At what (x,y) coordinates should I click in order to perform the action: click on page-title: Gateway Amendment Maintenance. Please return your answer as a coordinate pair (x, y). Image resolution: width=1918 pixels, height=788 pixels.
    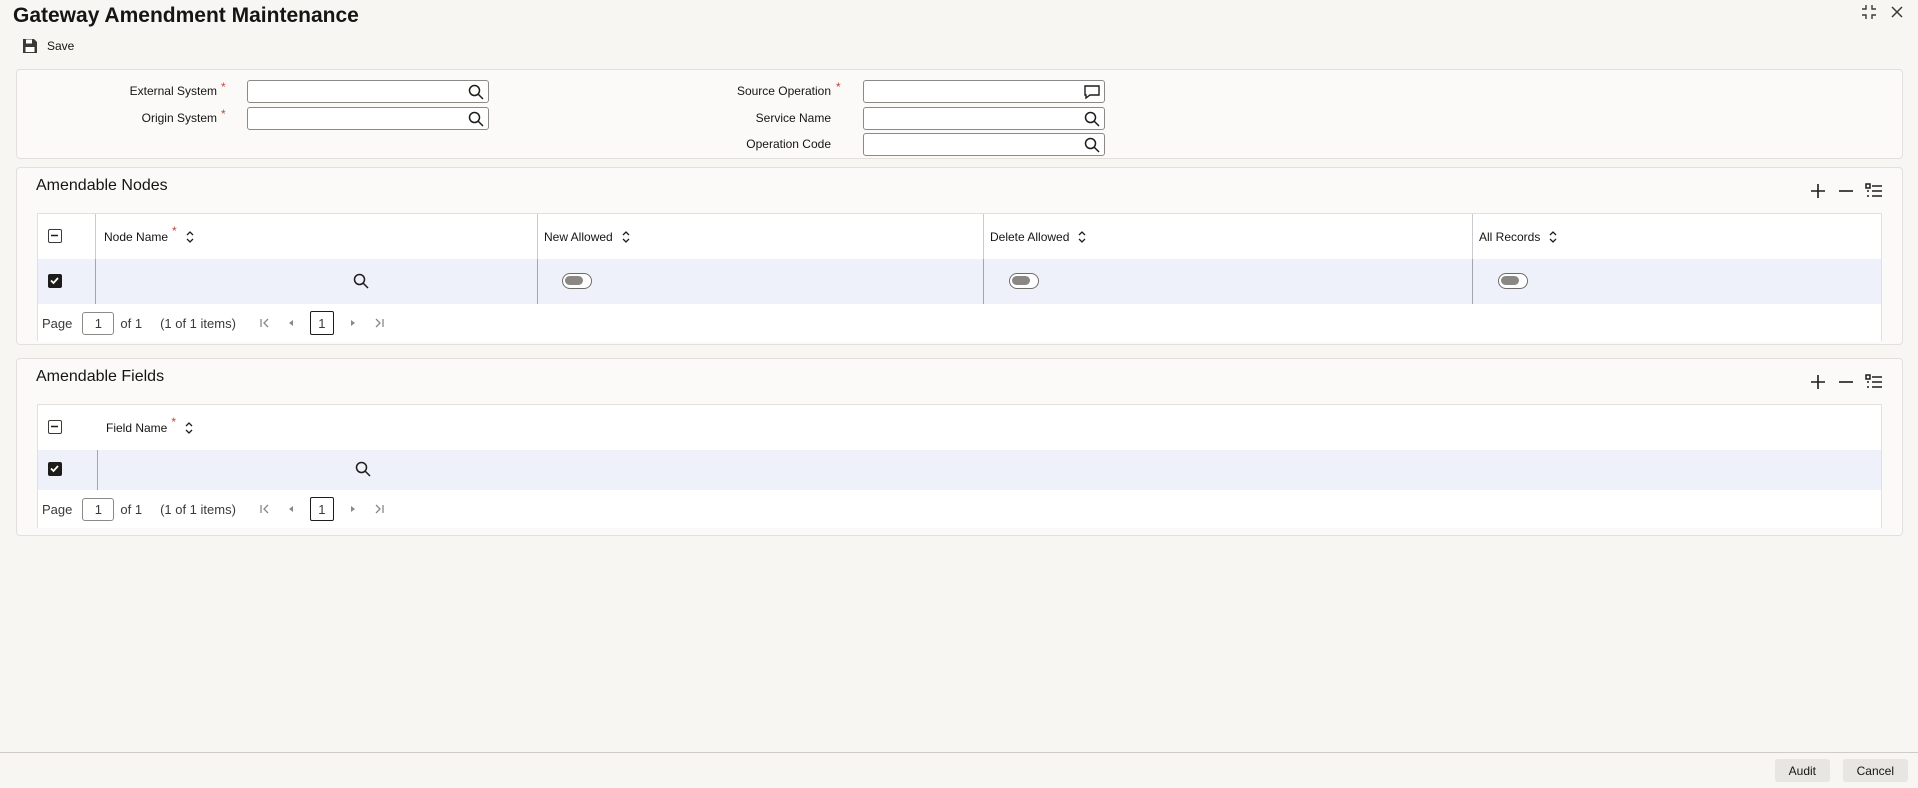
    Looking at the image, I should click on (186, 15).